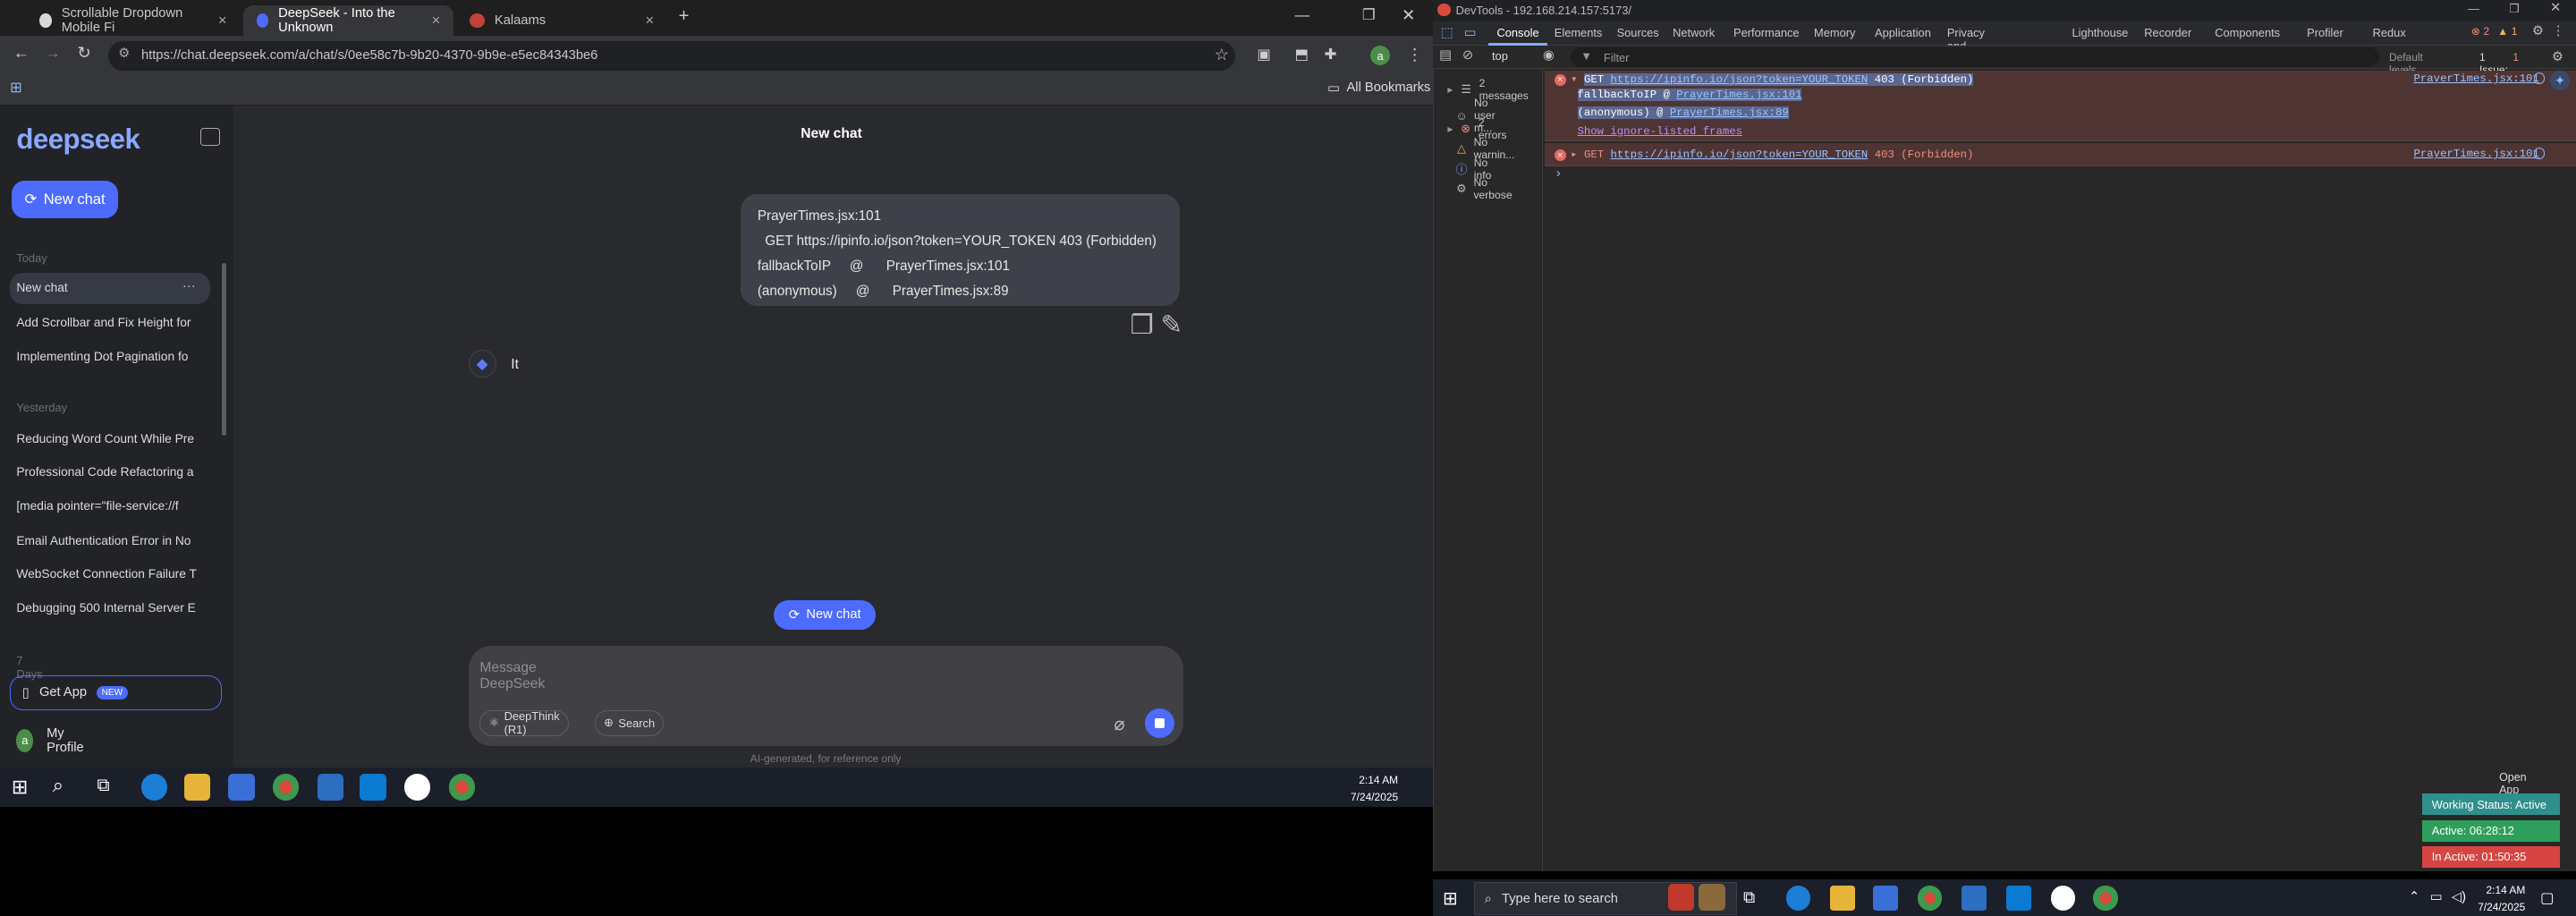 The width and height of the screenshot is (2576, 916). I want to click on stop-button, so click(1160, 723).